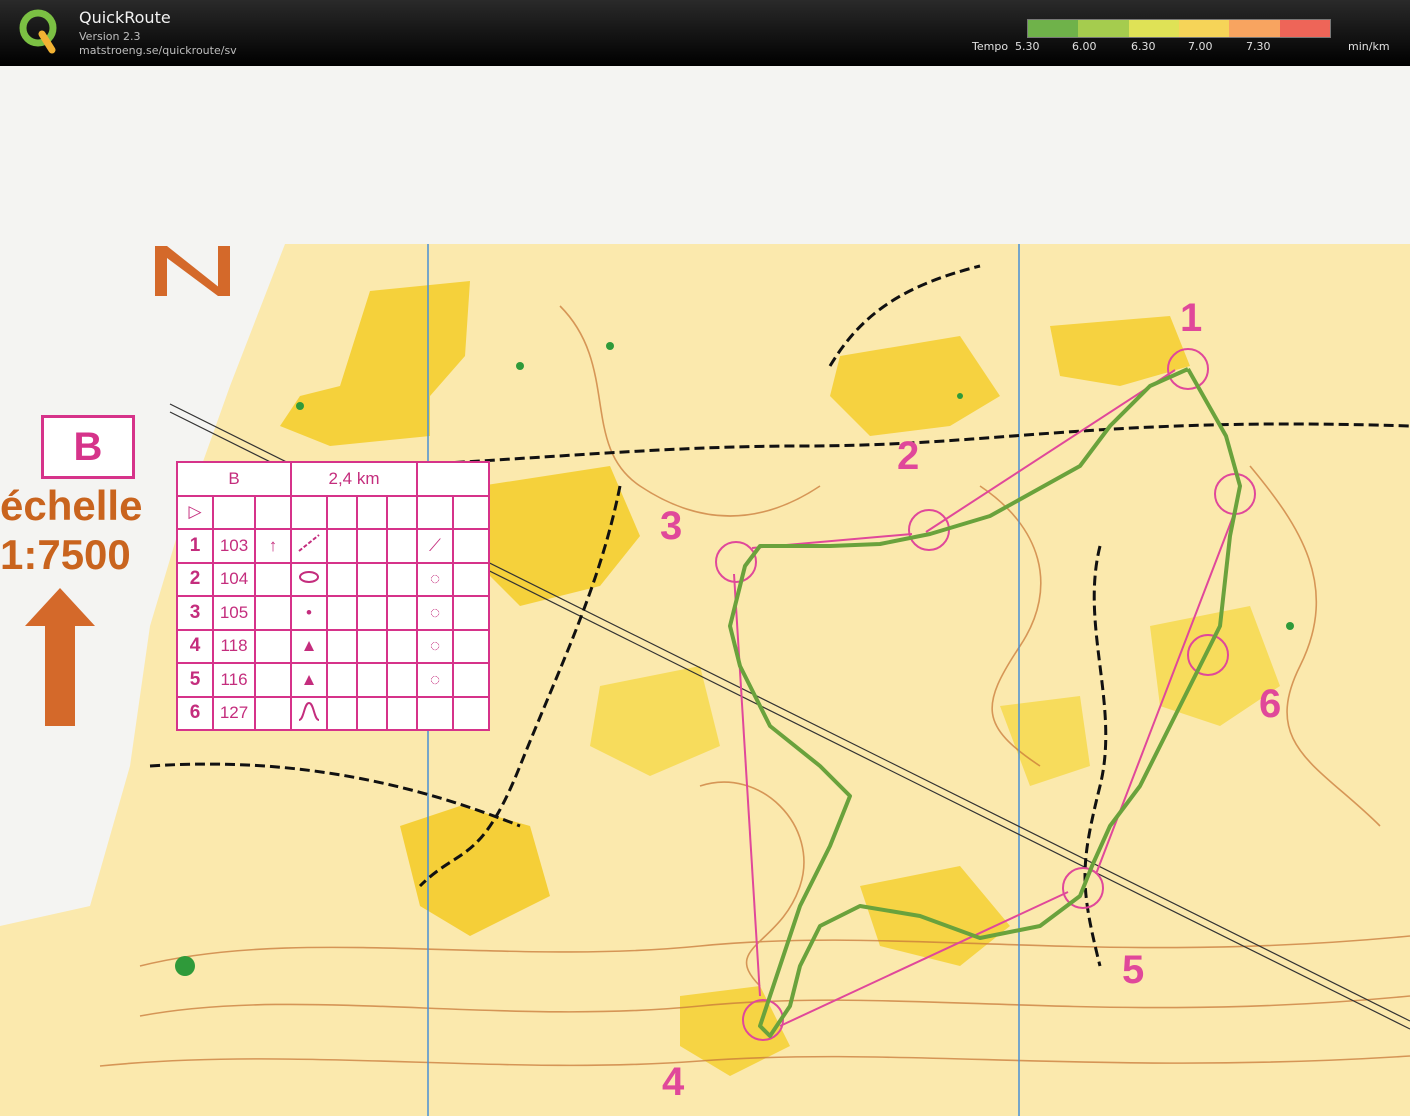 This screenshot has width=1410, height=1116. I want to click on app-version: Version 2.3, so click(110, 36).